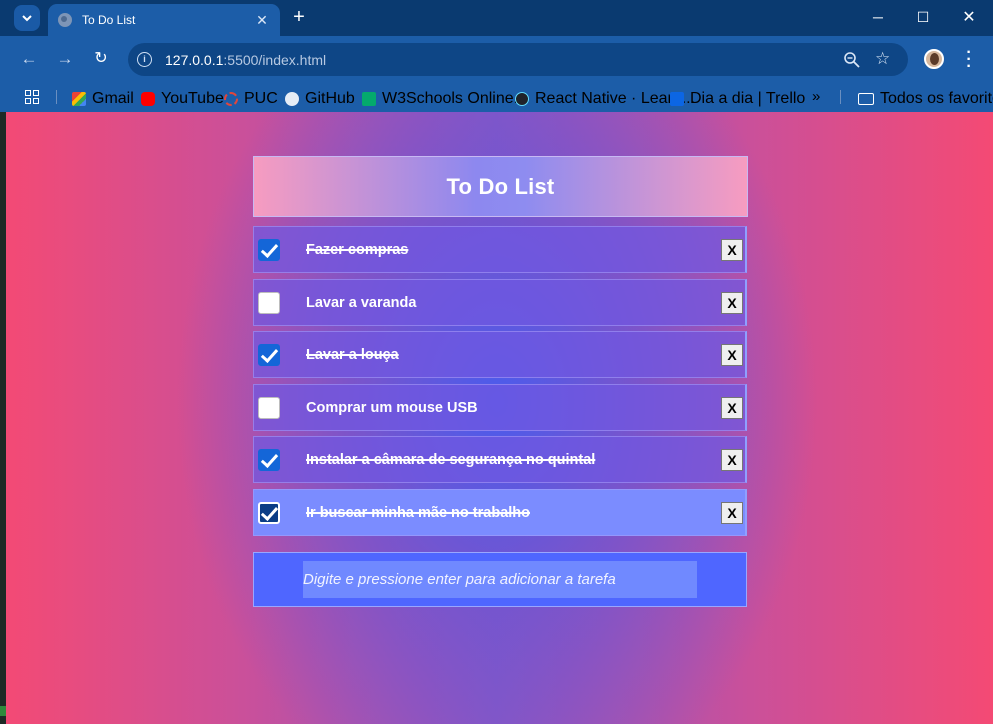 The height and width of the screenshot is (724, 993). Describe the element at coordinates (866, 99) in the screenshot. I see `folder-icon` at that location.